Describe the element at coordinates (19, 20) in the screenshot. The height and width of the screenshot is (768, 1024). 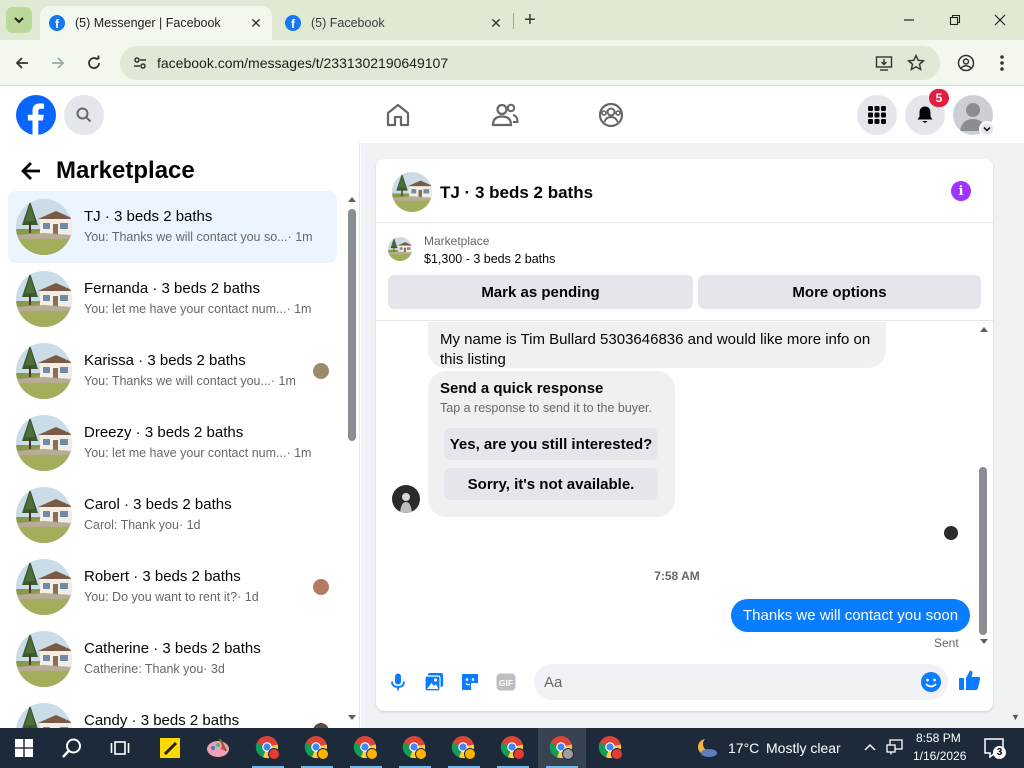
I see `tab-search-button` at that location.